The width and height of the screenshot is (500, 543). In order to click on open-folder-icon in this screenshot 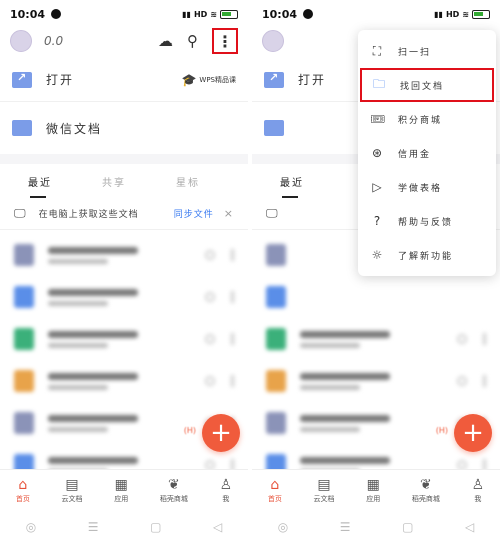, I will do `click(274, 79)`.